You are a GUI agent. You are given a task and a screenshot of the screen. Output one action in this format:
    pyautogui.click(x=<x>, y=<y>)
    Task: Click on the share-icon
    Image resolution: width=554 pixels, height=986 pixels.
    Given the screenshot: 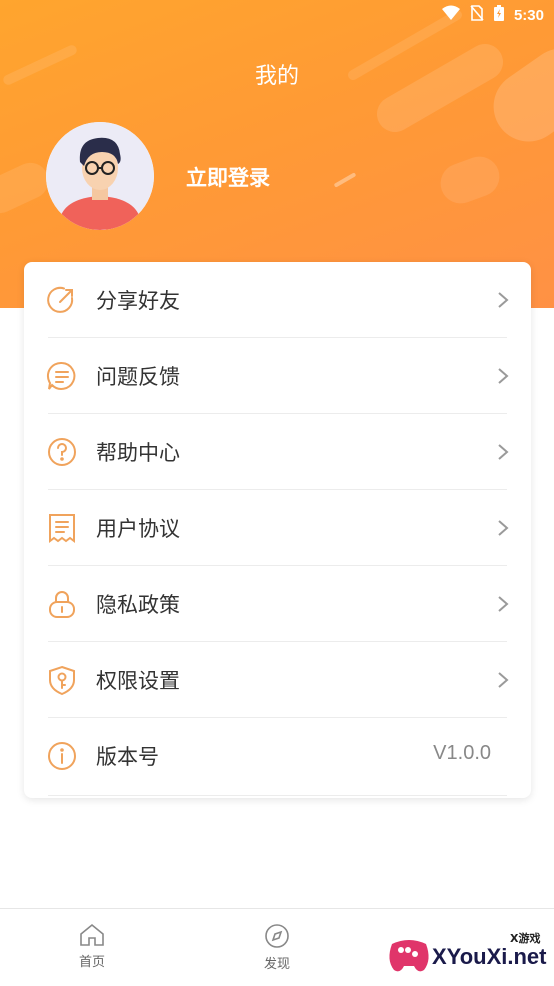 What is the action you would take?
    pyautogui.click(x=62, y=300)
    